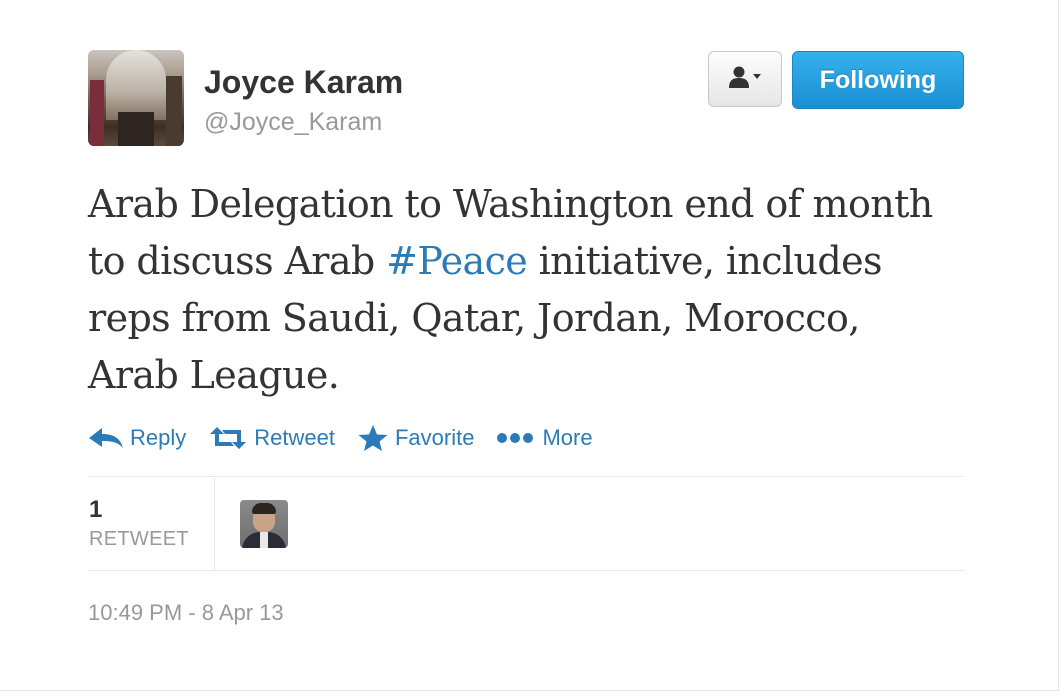 Image resolution: width=1064 pixels, height=698 pixels. I want to click on retweet-label: Retweet, so click(294, 437).